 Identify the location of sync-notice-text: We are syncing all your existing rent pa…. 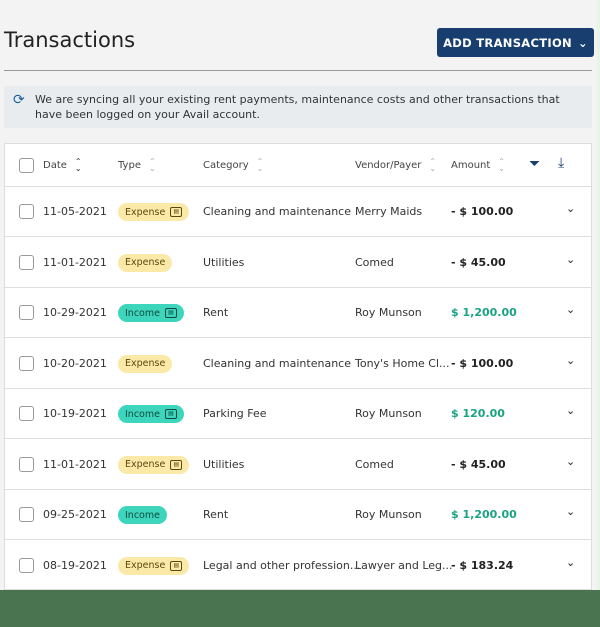
(297, 107).